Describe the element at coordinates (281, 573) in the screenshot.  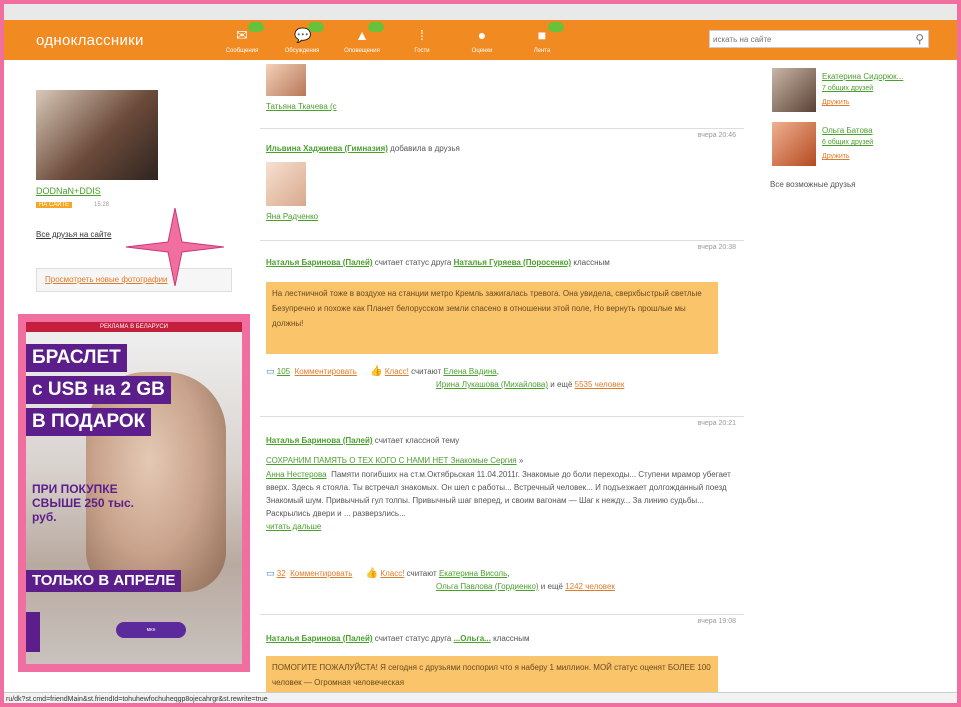
I see `comment-count: 32` at that location.